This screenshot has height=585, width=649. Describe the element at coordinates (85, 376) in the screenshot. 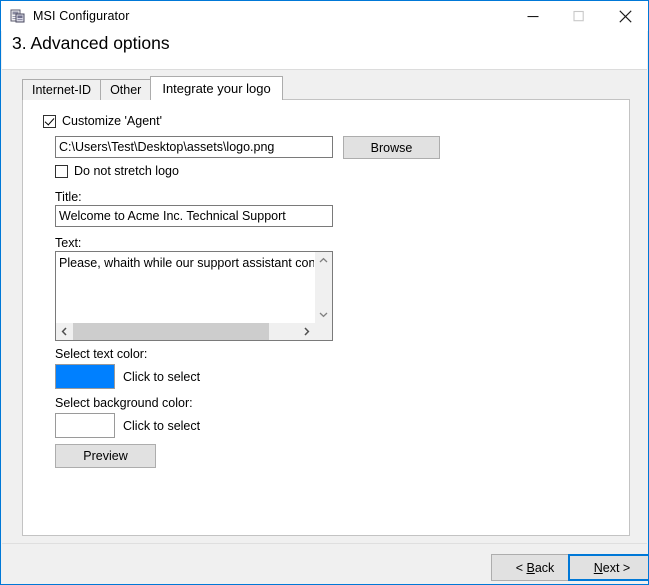

I see `text-color-swatch` at that location.